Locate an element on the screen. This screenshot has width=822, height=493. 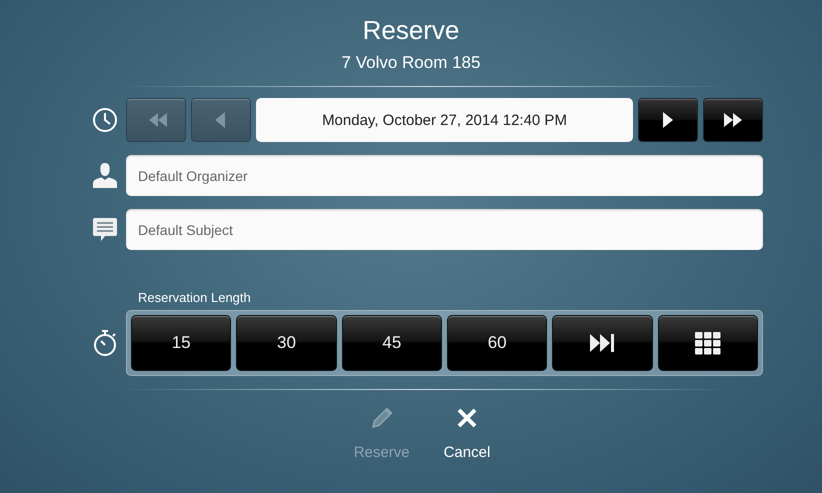
more-options-button is located at coordinates (708, 343).